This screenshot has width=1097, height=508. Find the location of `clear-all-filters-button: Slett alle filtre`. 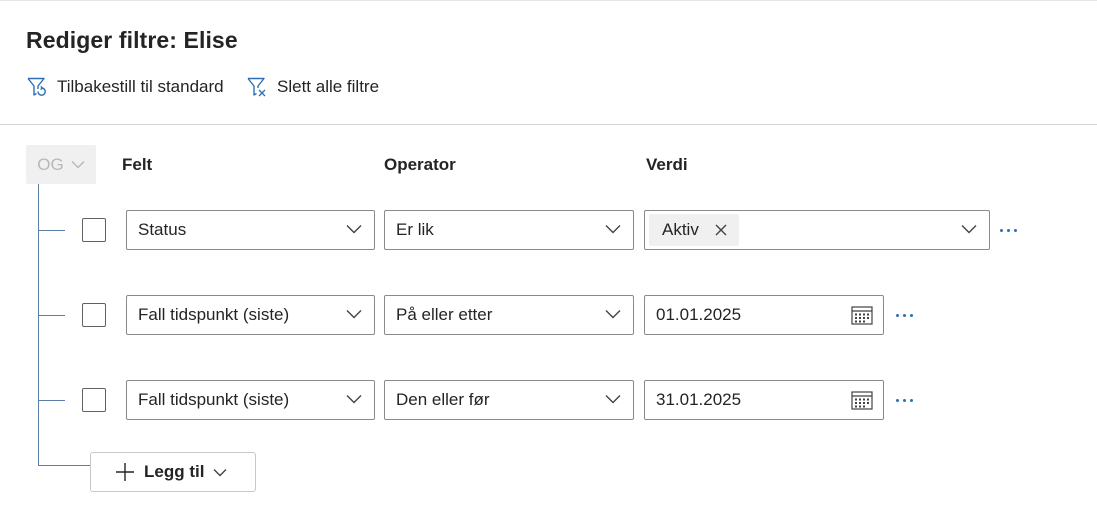

clear-all-filters-button: Slett alle filtre is located at coordinates (312, 87).